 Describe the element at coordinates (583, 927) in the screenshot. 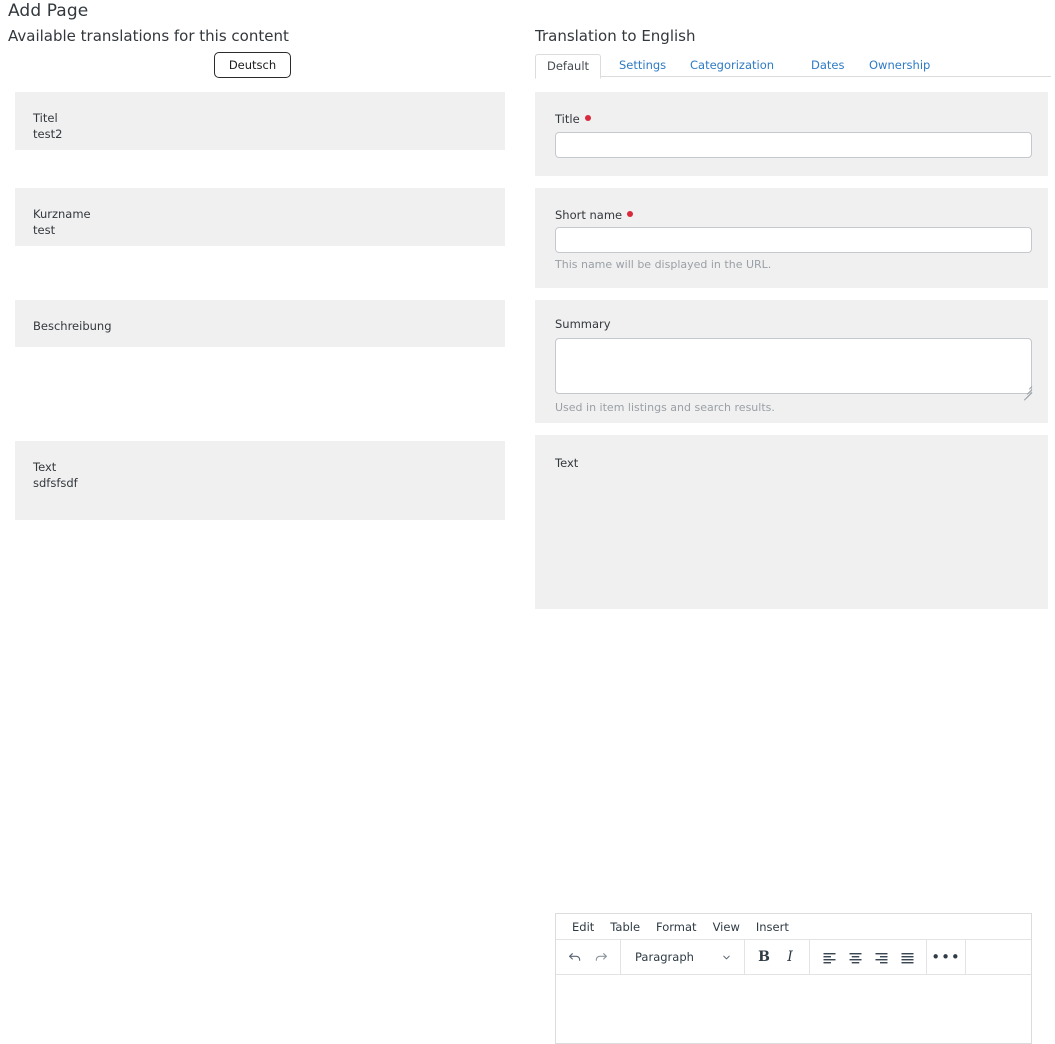

I see `editor-menu-edit: Edit` at that location.